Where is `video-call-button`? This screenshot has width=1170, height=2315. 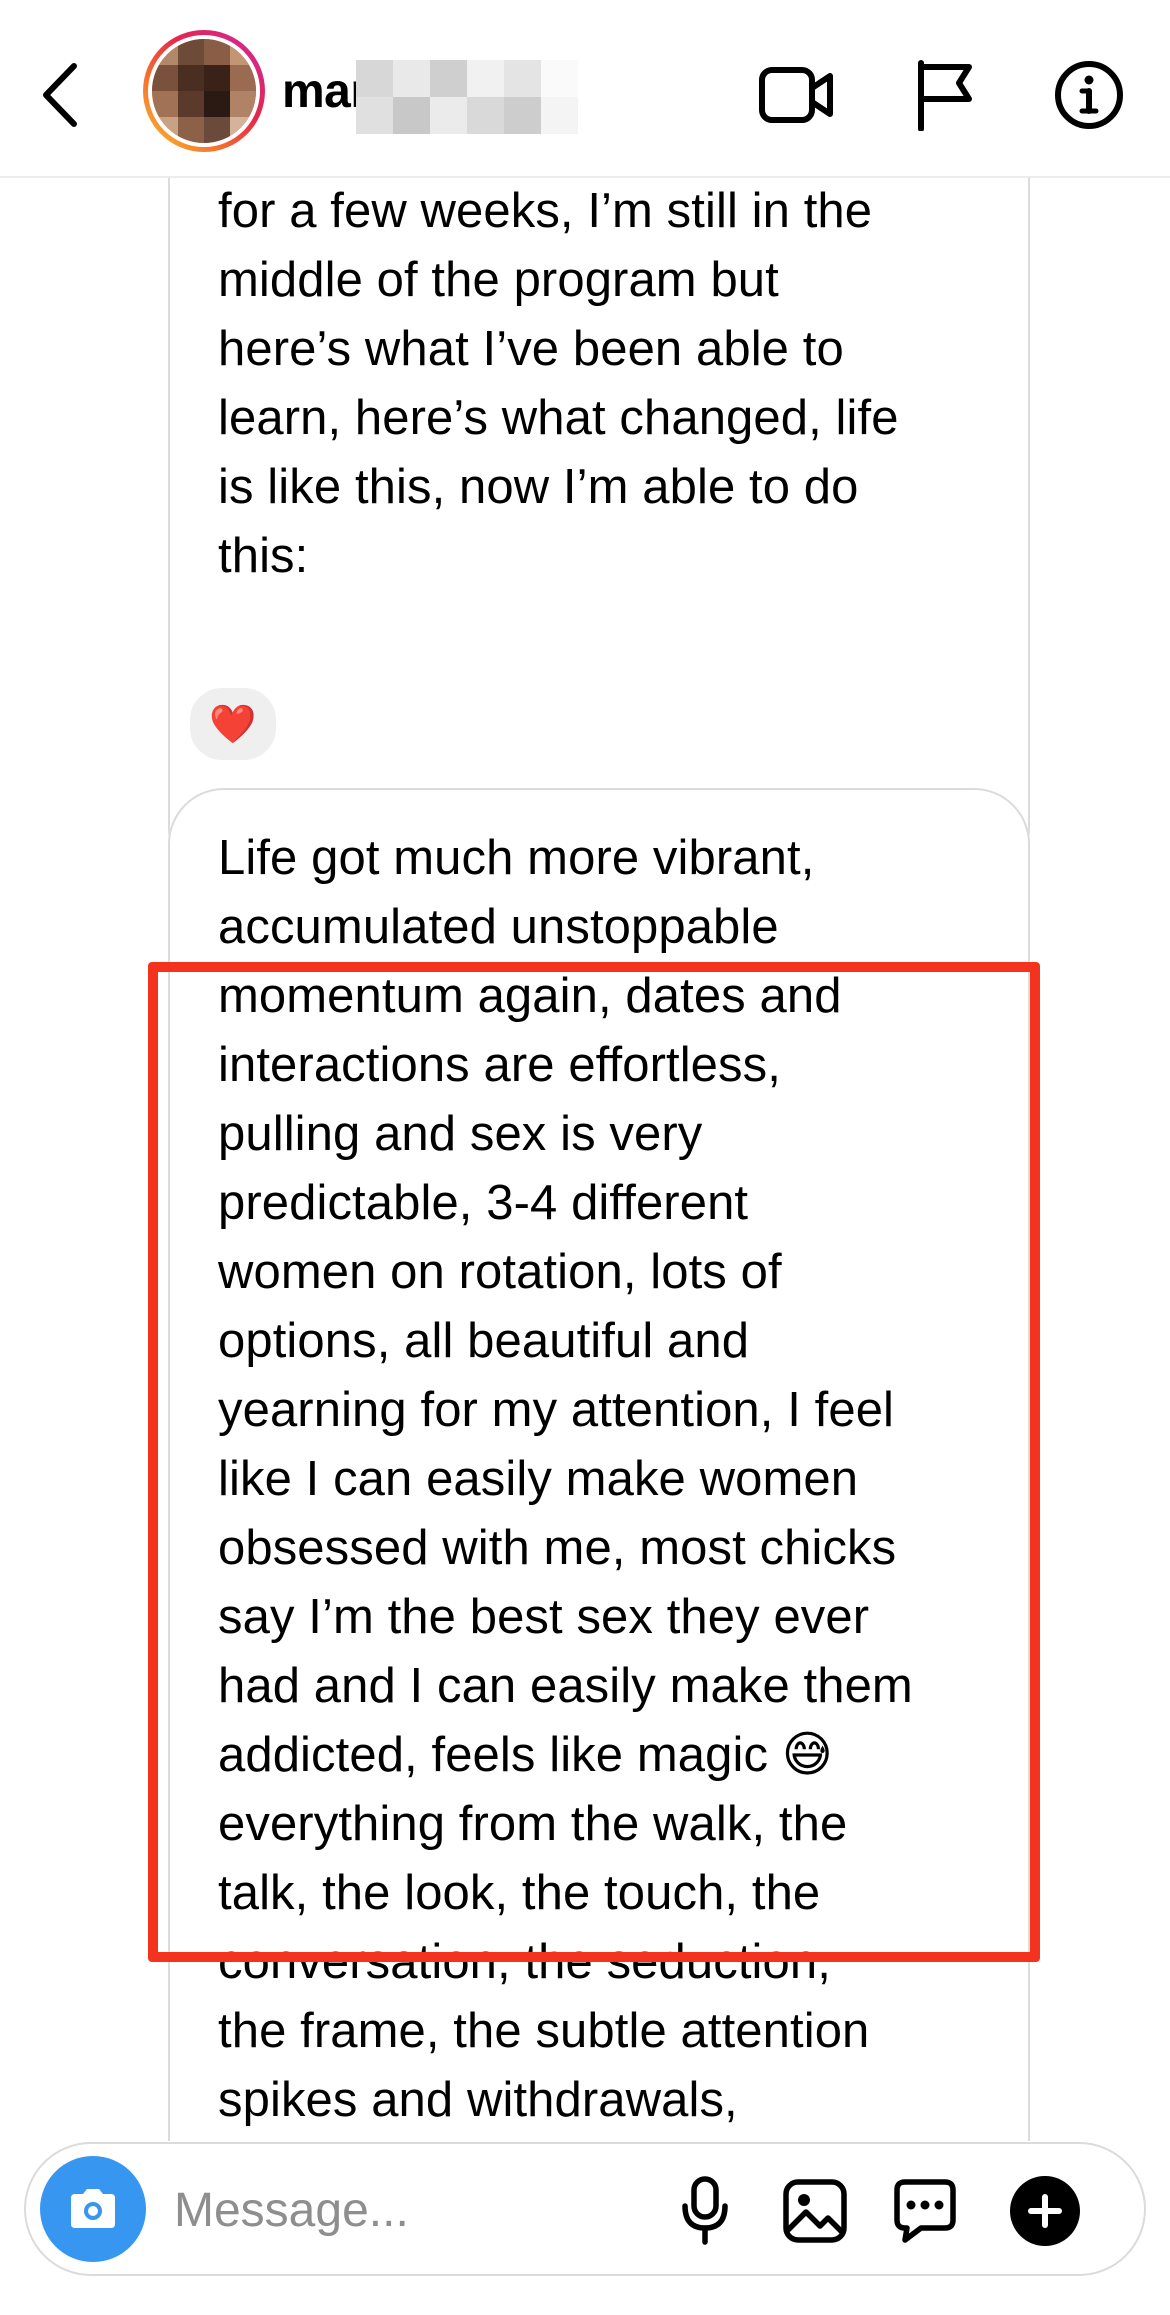 video-call-button is located at coordinates (797, 95).